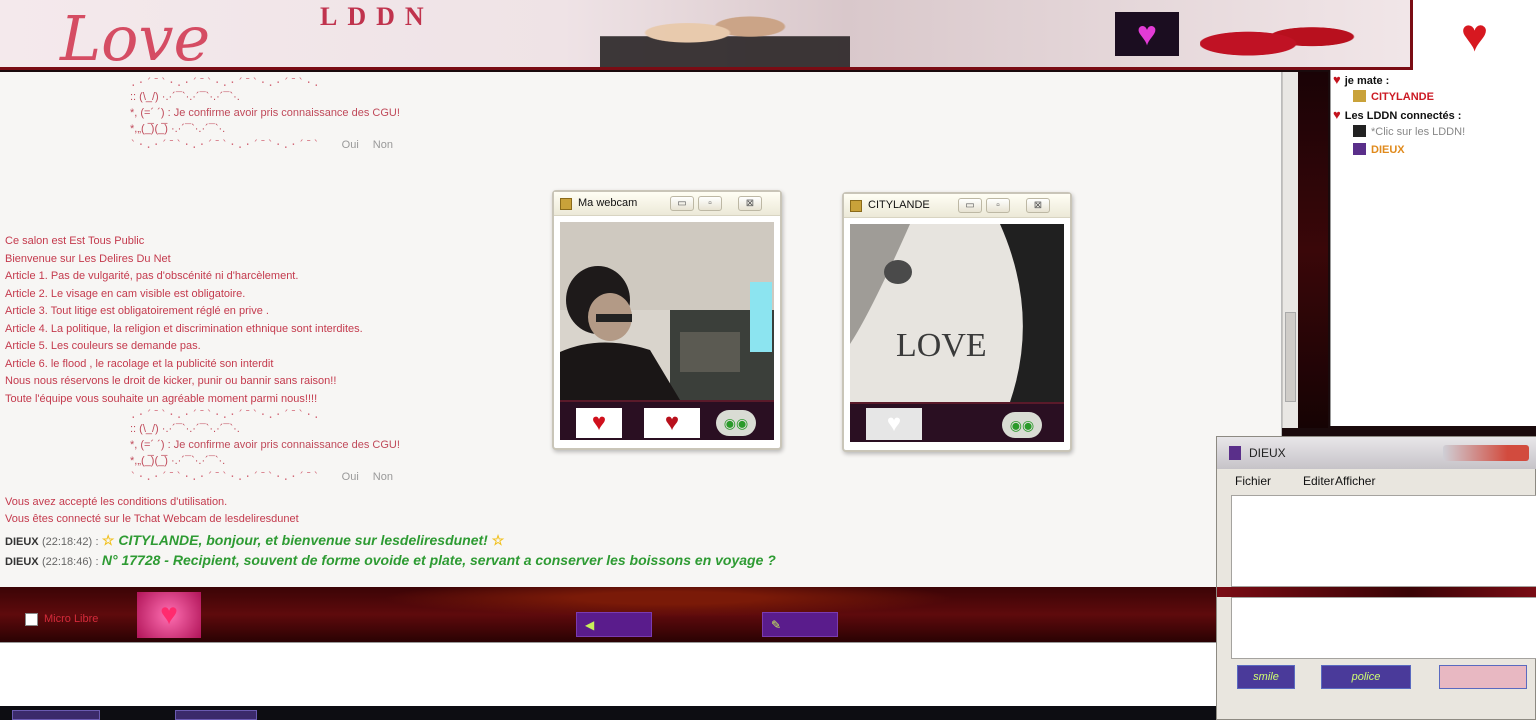 The height and width of the screenshot is (720, 1536). Describe the element at coordinates (1355, 481) in the screenshot. I see `menu-afficher: Afficher` at that location.